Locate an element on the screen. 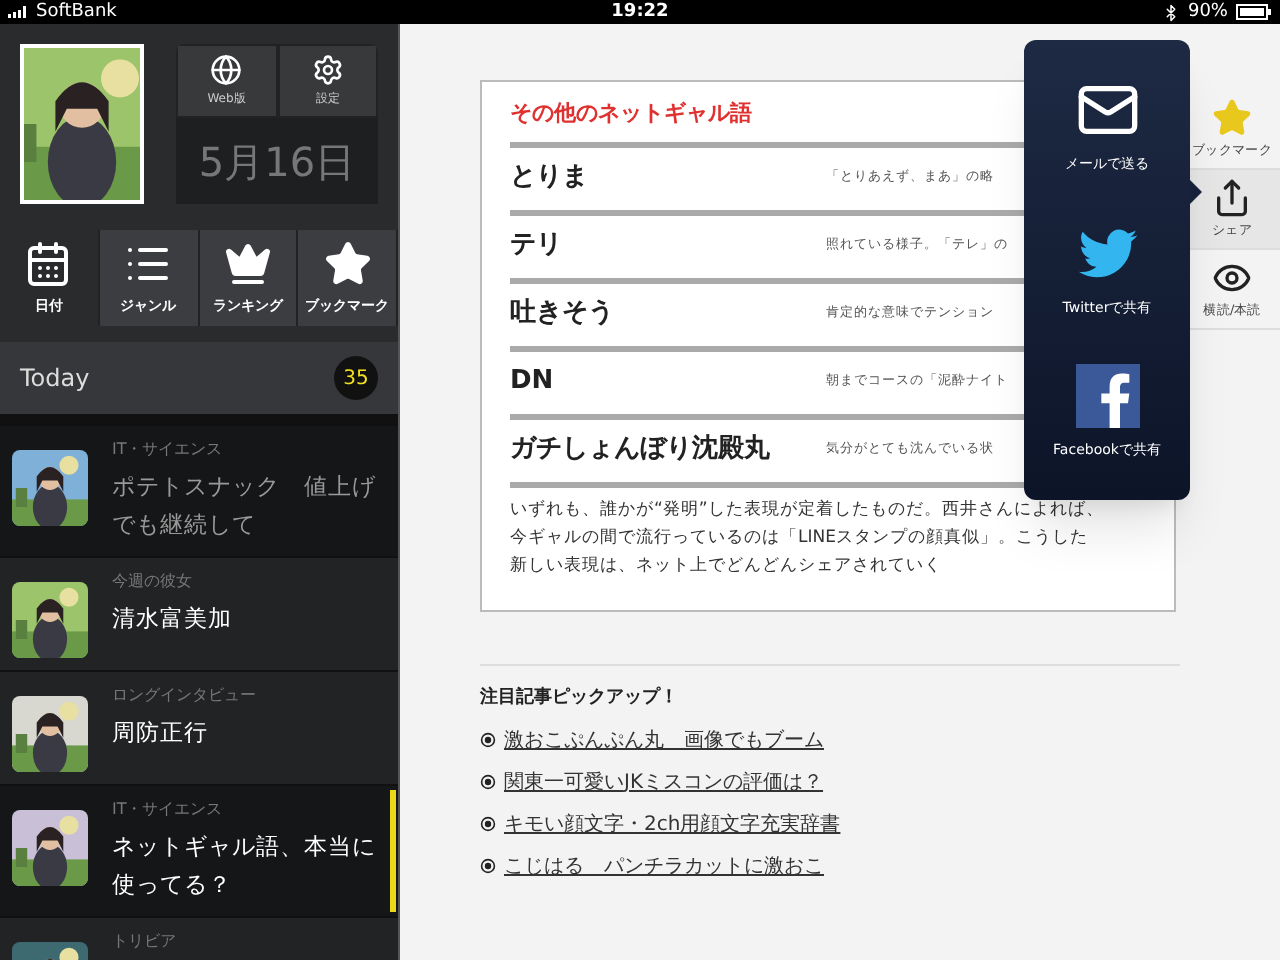 This screenshot has height=960, width=1280. article-category: トリビア is located at coordinates (145, 942).